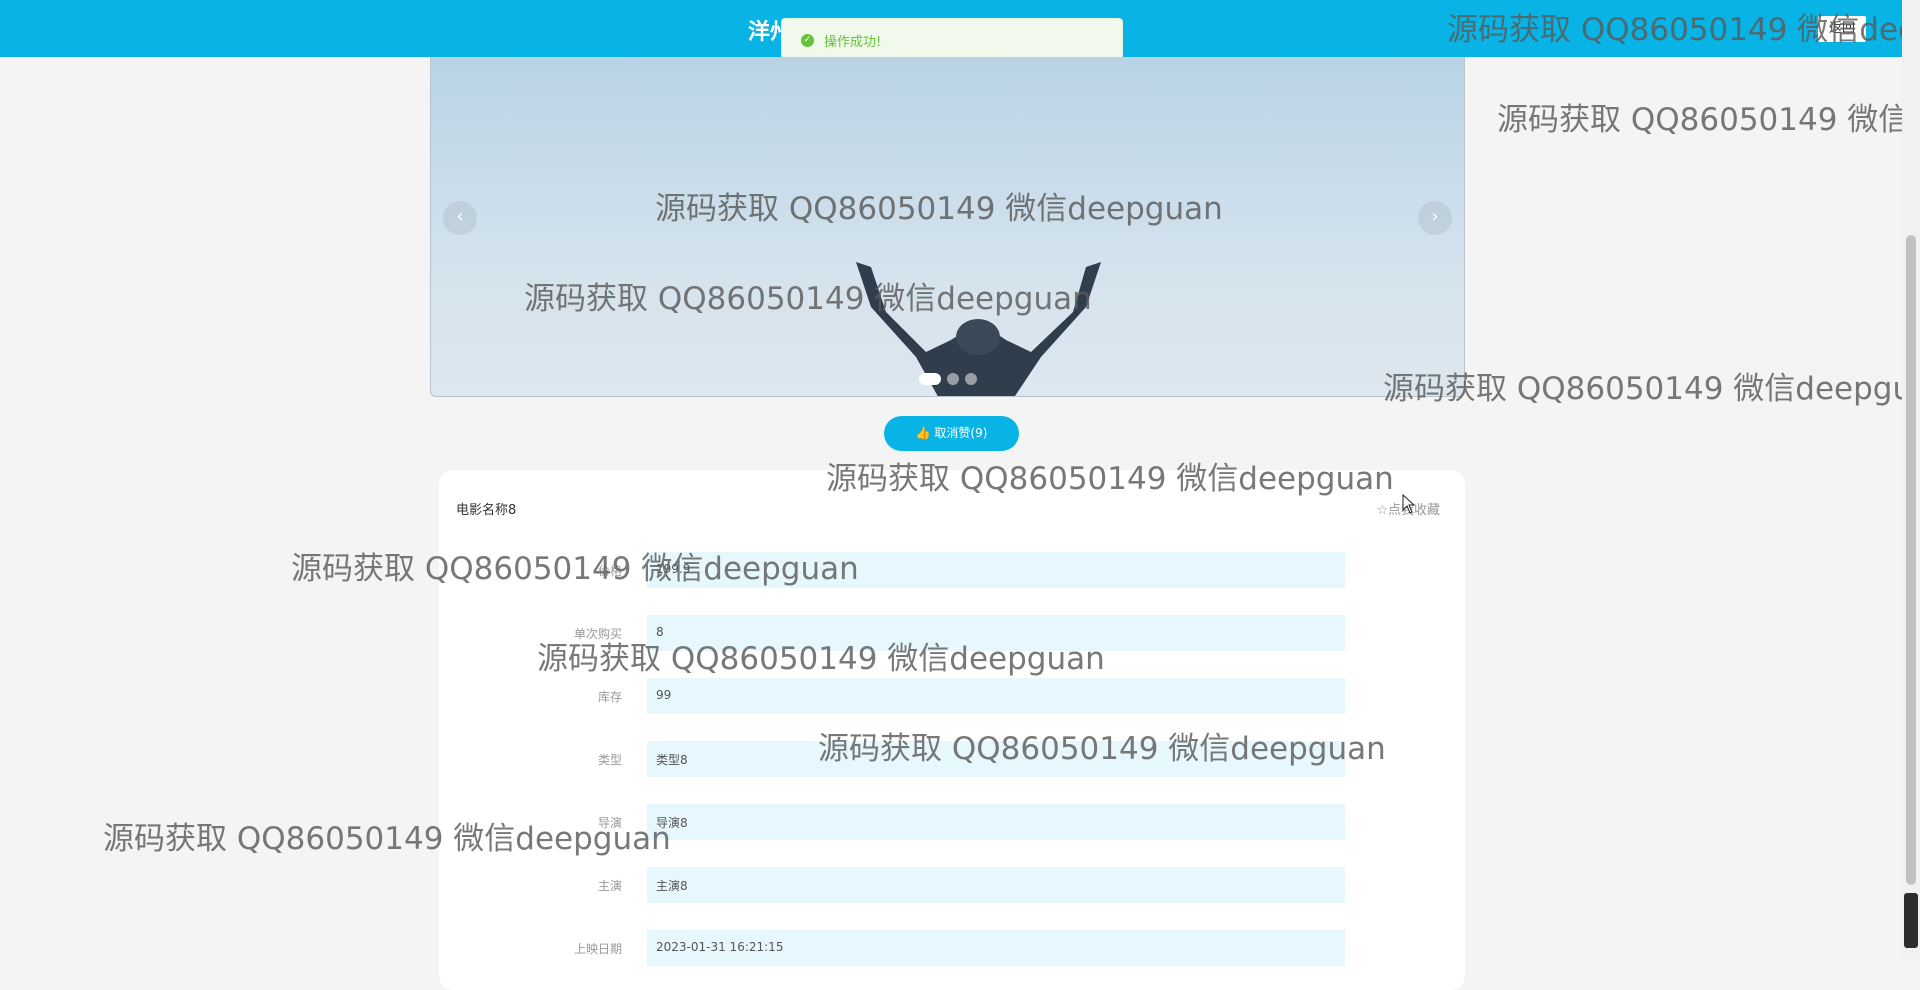 This screenshot has width=1920, height=990. I want to click on field-row-cast: 主演 主演8, so click(952, 885).